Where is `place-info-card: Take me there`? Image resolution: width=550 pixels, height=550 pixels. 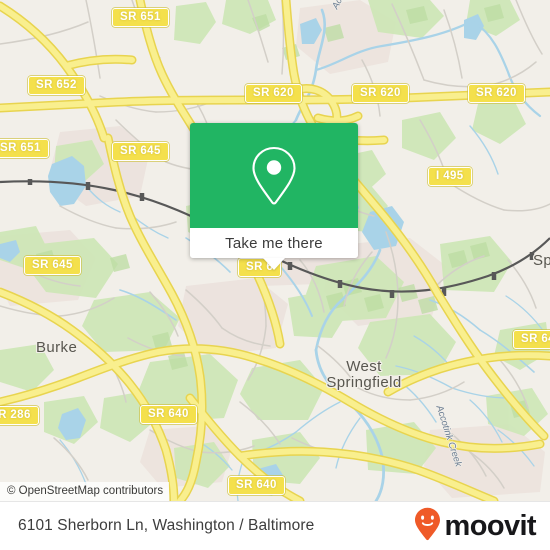
place-info-card: Take me there is located at coordinates (274, 196).